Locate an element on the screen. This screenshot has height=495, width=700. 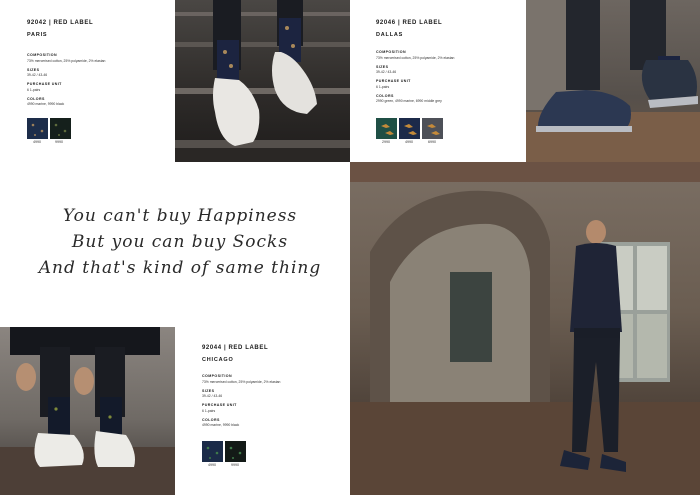
chicago-sizes: 39-42 / 43-46 is located at coordinates (212, 396).